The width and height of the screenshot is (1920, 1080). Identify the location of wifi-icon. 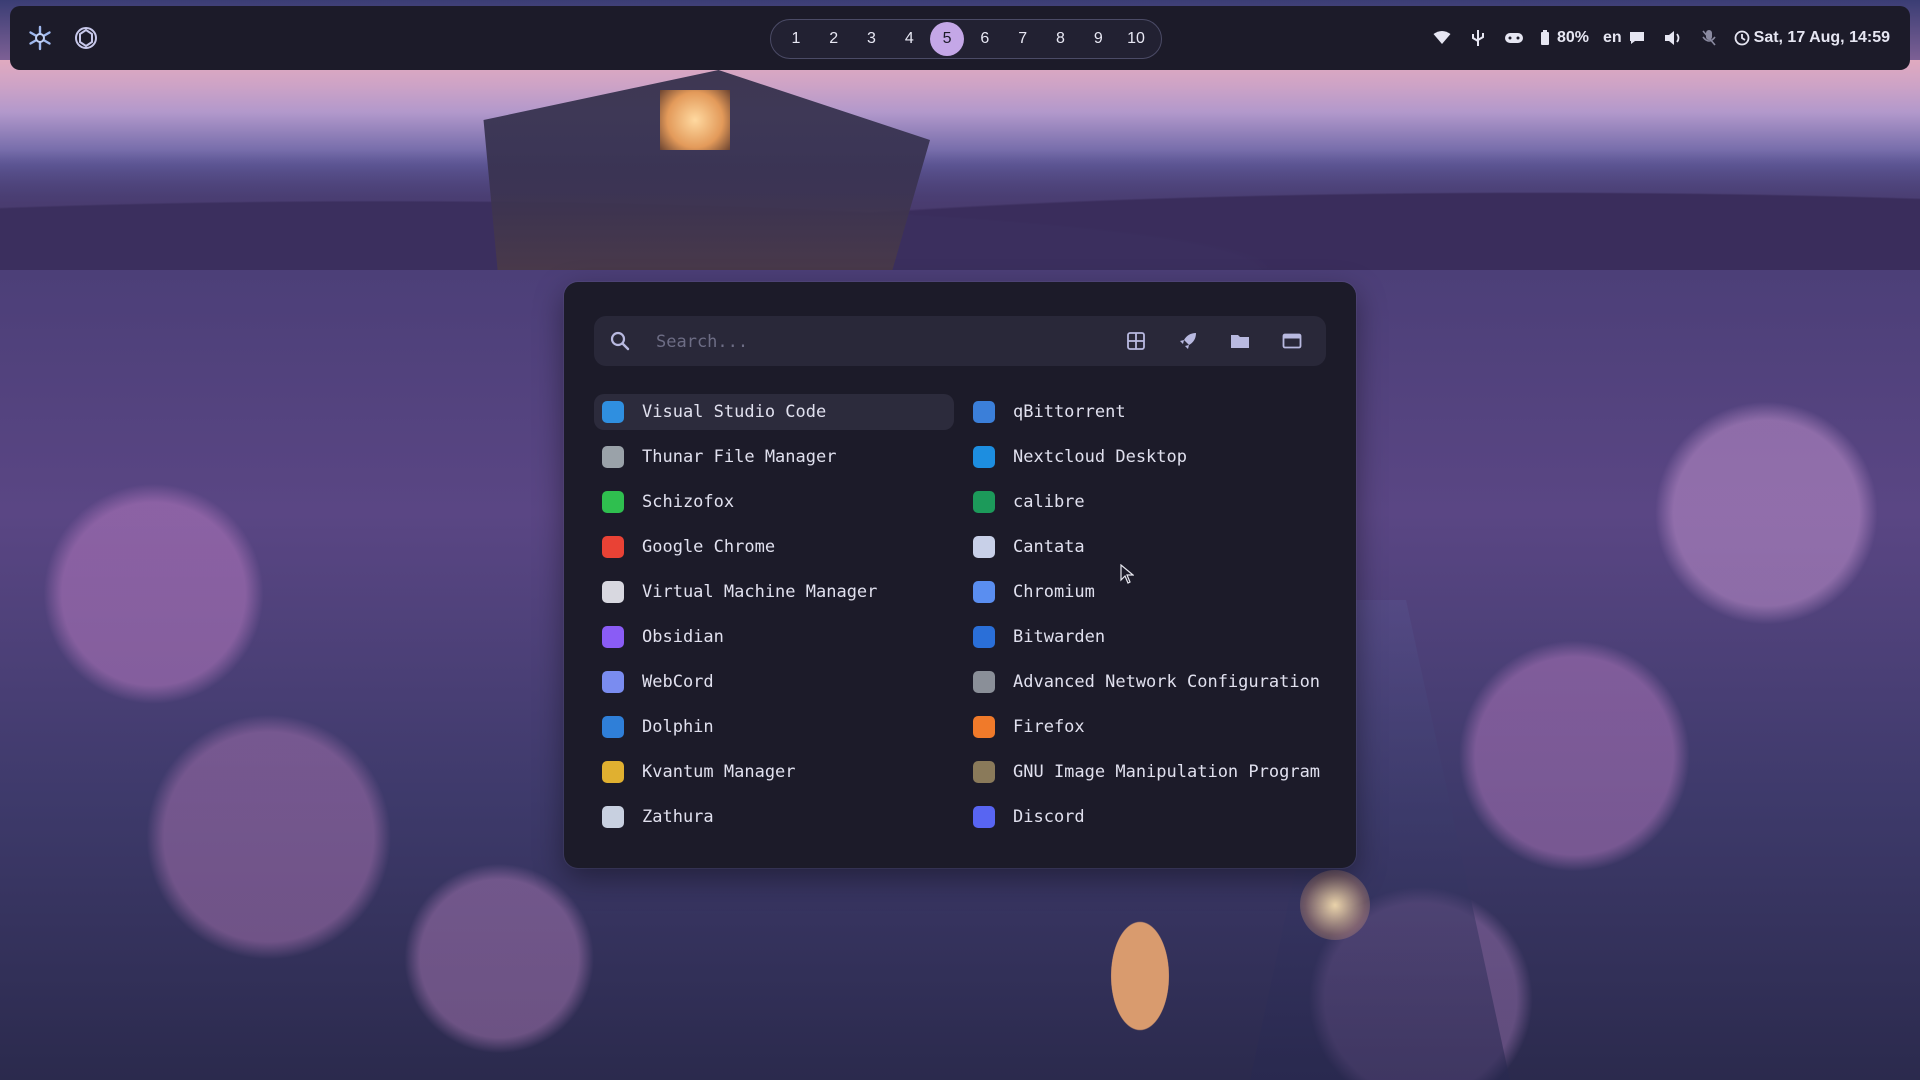
(1442, 38).